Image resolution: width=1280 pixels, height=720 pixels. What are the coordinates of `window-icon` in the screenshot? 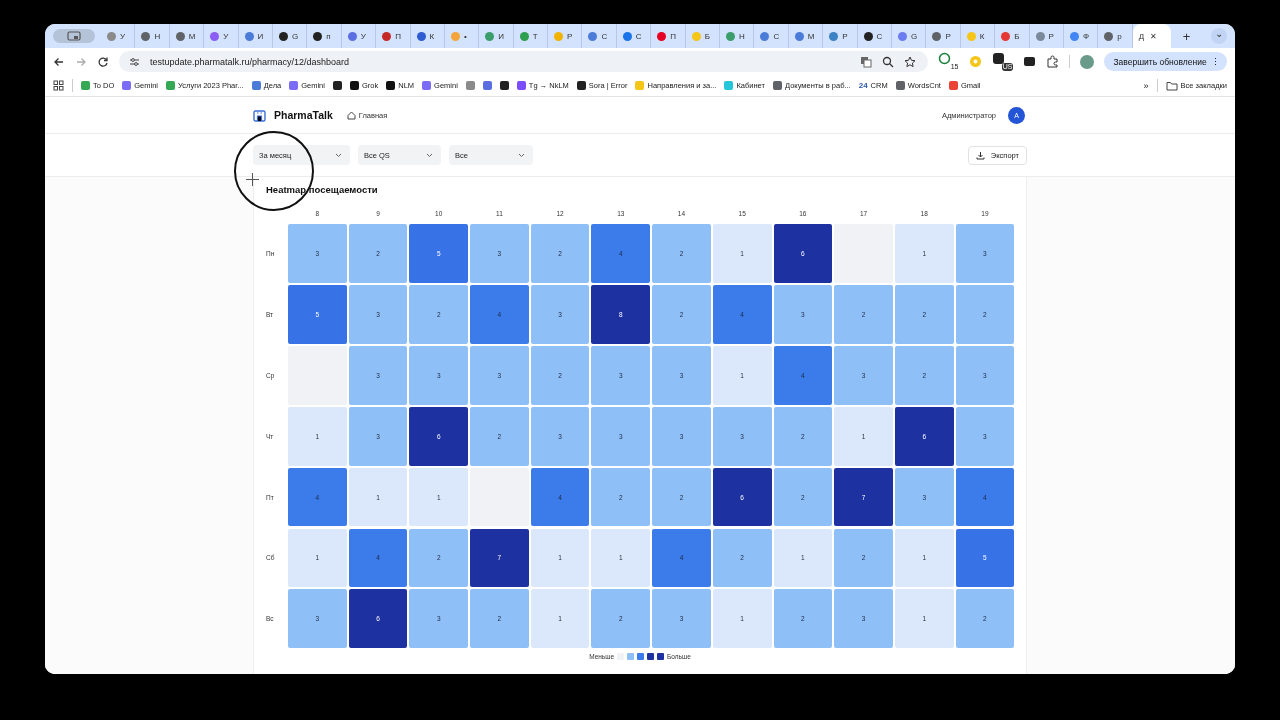 It's located at (74, 36).